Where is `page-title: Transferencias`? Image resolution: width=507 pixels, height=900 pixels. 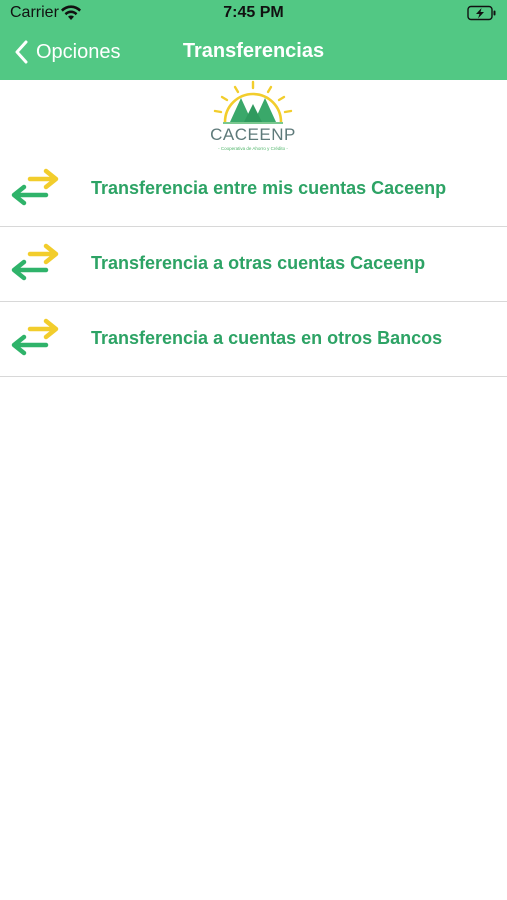
page-title: Transferencias is located at coordinates (253, 51).